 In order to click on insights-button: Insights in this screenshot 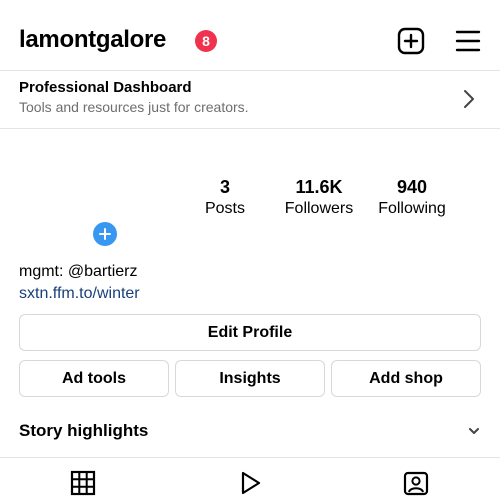, I will do `click(250, 378)`.